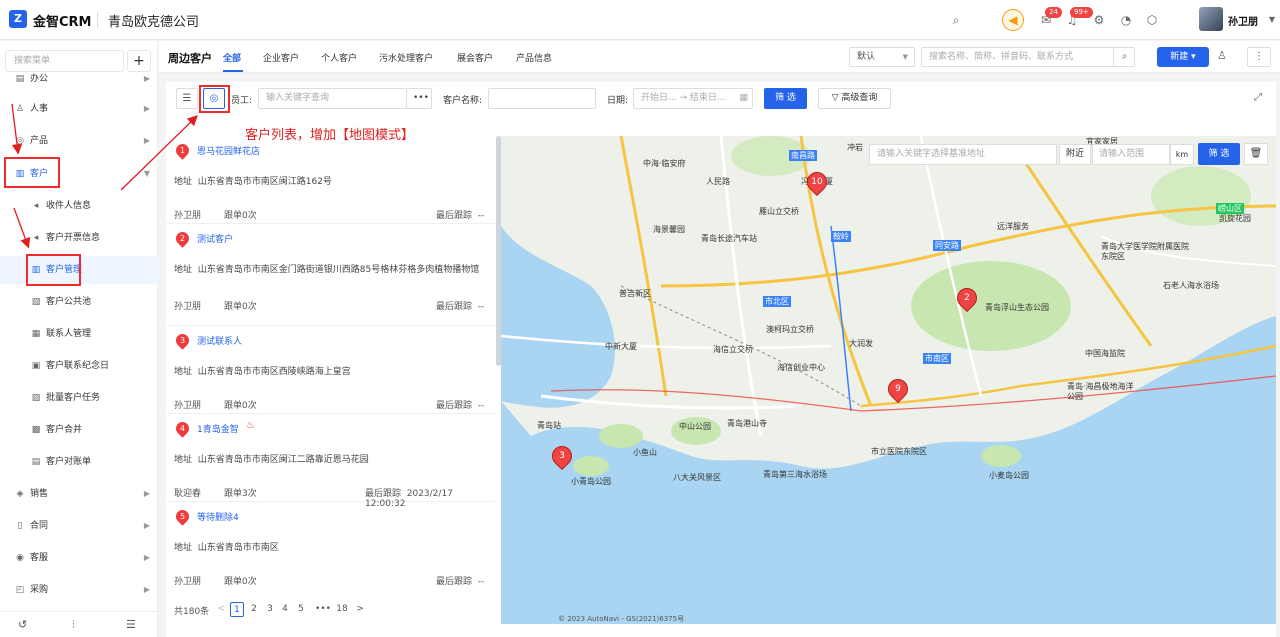 The height and width of the screenshot is (637, 1280). I want to click on contact-icon: ▦, so click(36, 334).